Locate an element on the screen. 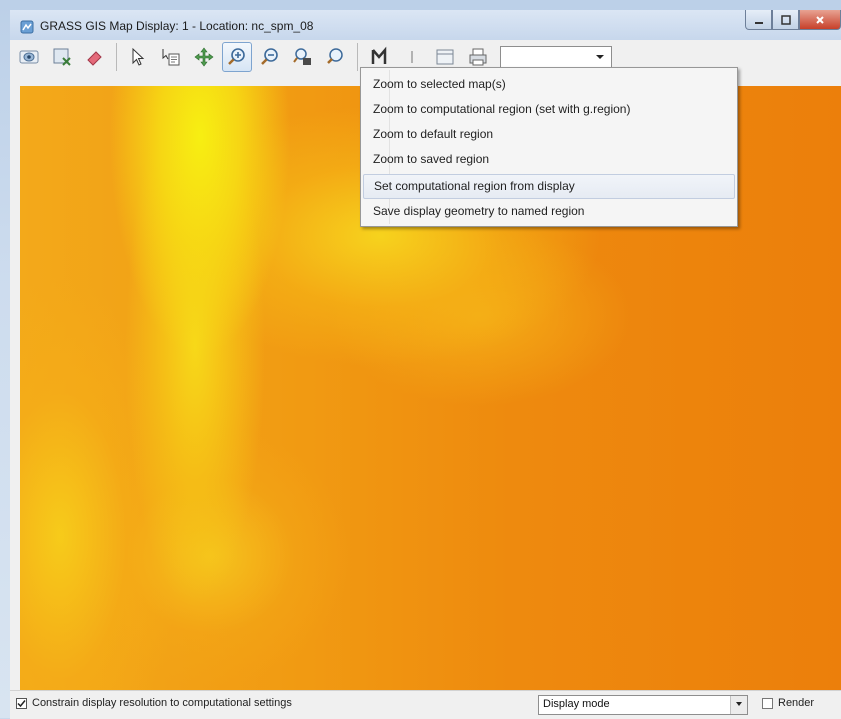 The image size is (841, 719). display-mode-dropdown-button is located at coordinates (738, 705).